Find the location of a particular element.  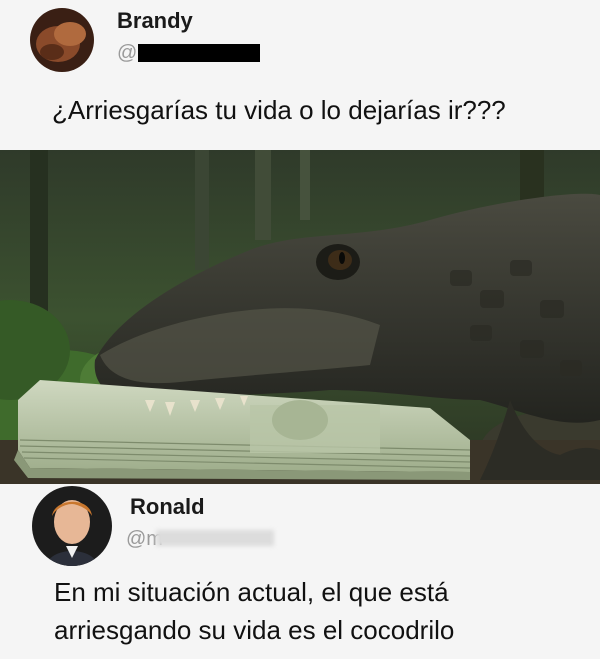

ronald-tweet-line2: arriesgando su vida es el cocodrilo is located at coordinates (254, 630).